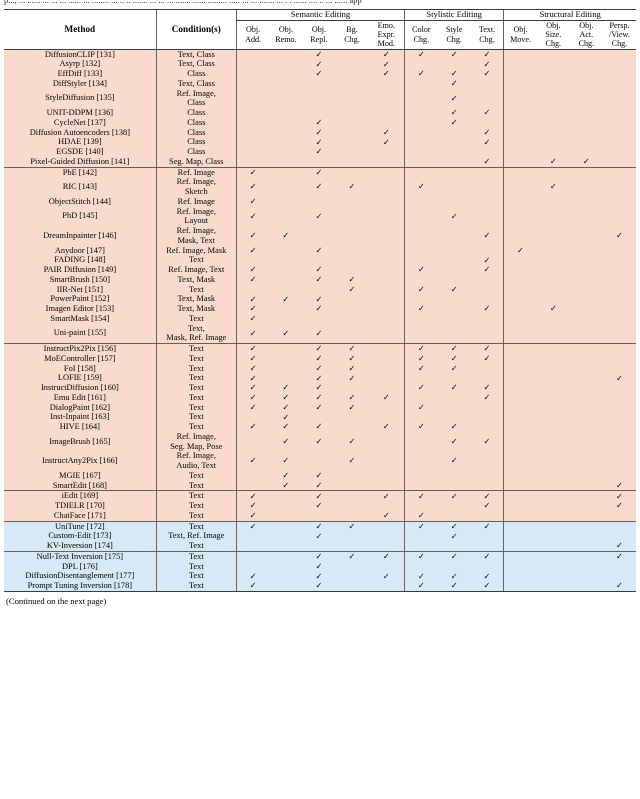  Describe the element at coordinates (320, 546) in the screenshot. I see `table-row: KV-Inversion [174] Text ✓` at that location.